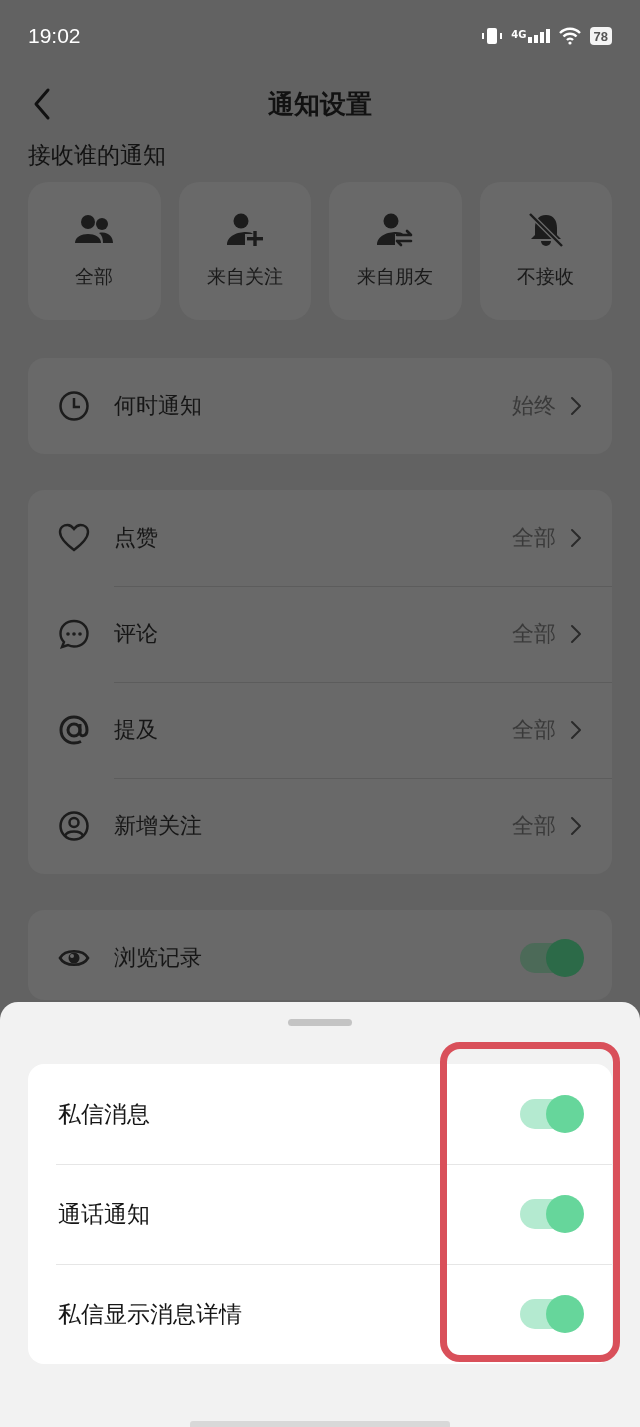 Image resolution: width=640 pixels, height=1427 pixels. What do you see at coordinates (519, 34) in the screenshot?
I see `network-type: 4G` at bounding box center [519, 34].